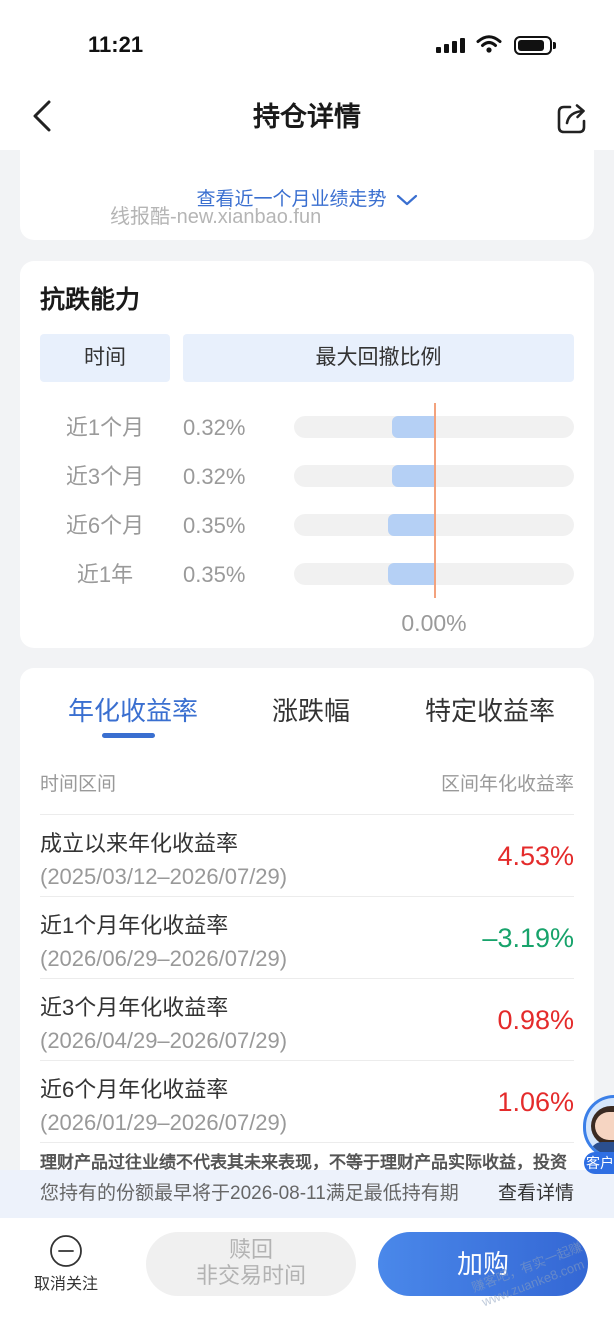  I want to click on header-time: 时间, so click(105, 358).